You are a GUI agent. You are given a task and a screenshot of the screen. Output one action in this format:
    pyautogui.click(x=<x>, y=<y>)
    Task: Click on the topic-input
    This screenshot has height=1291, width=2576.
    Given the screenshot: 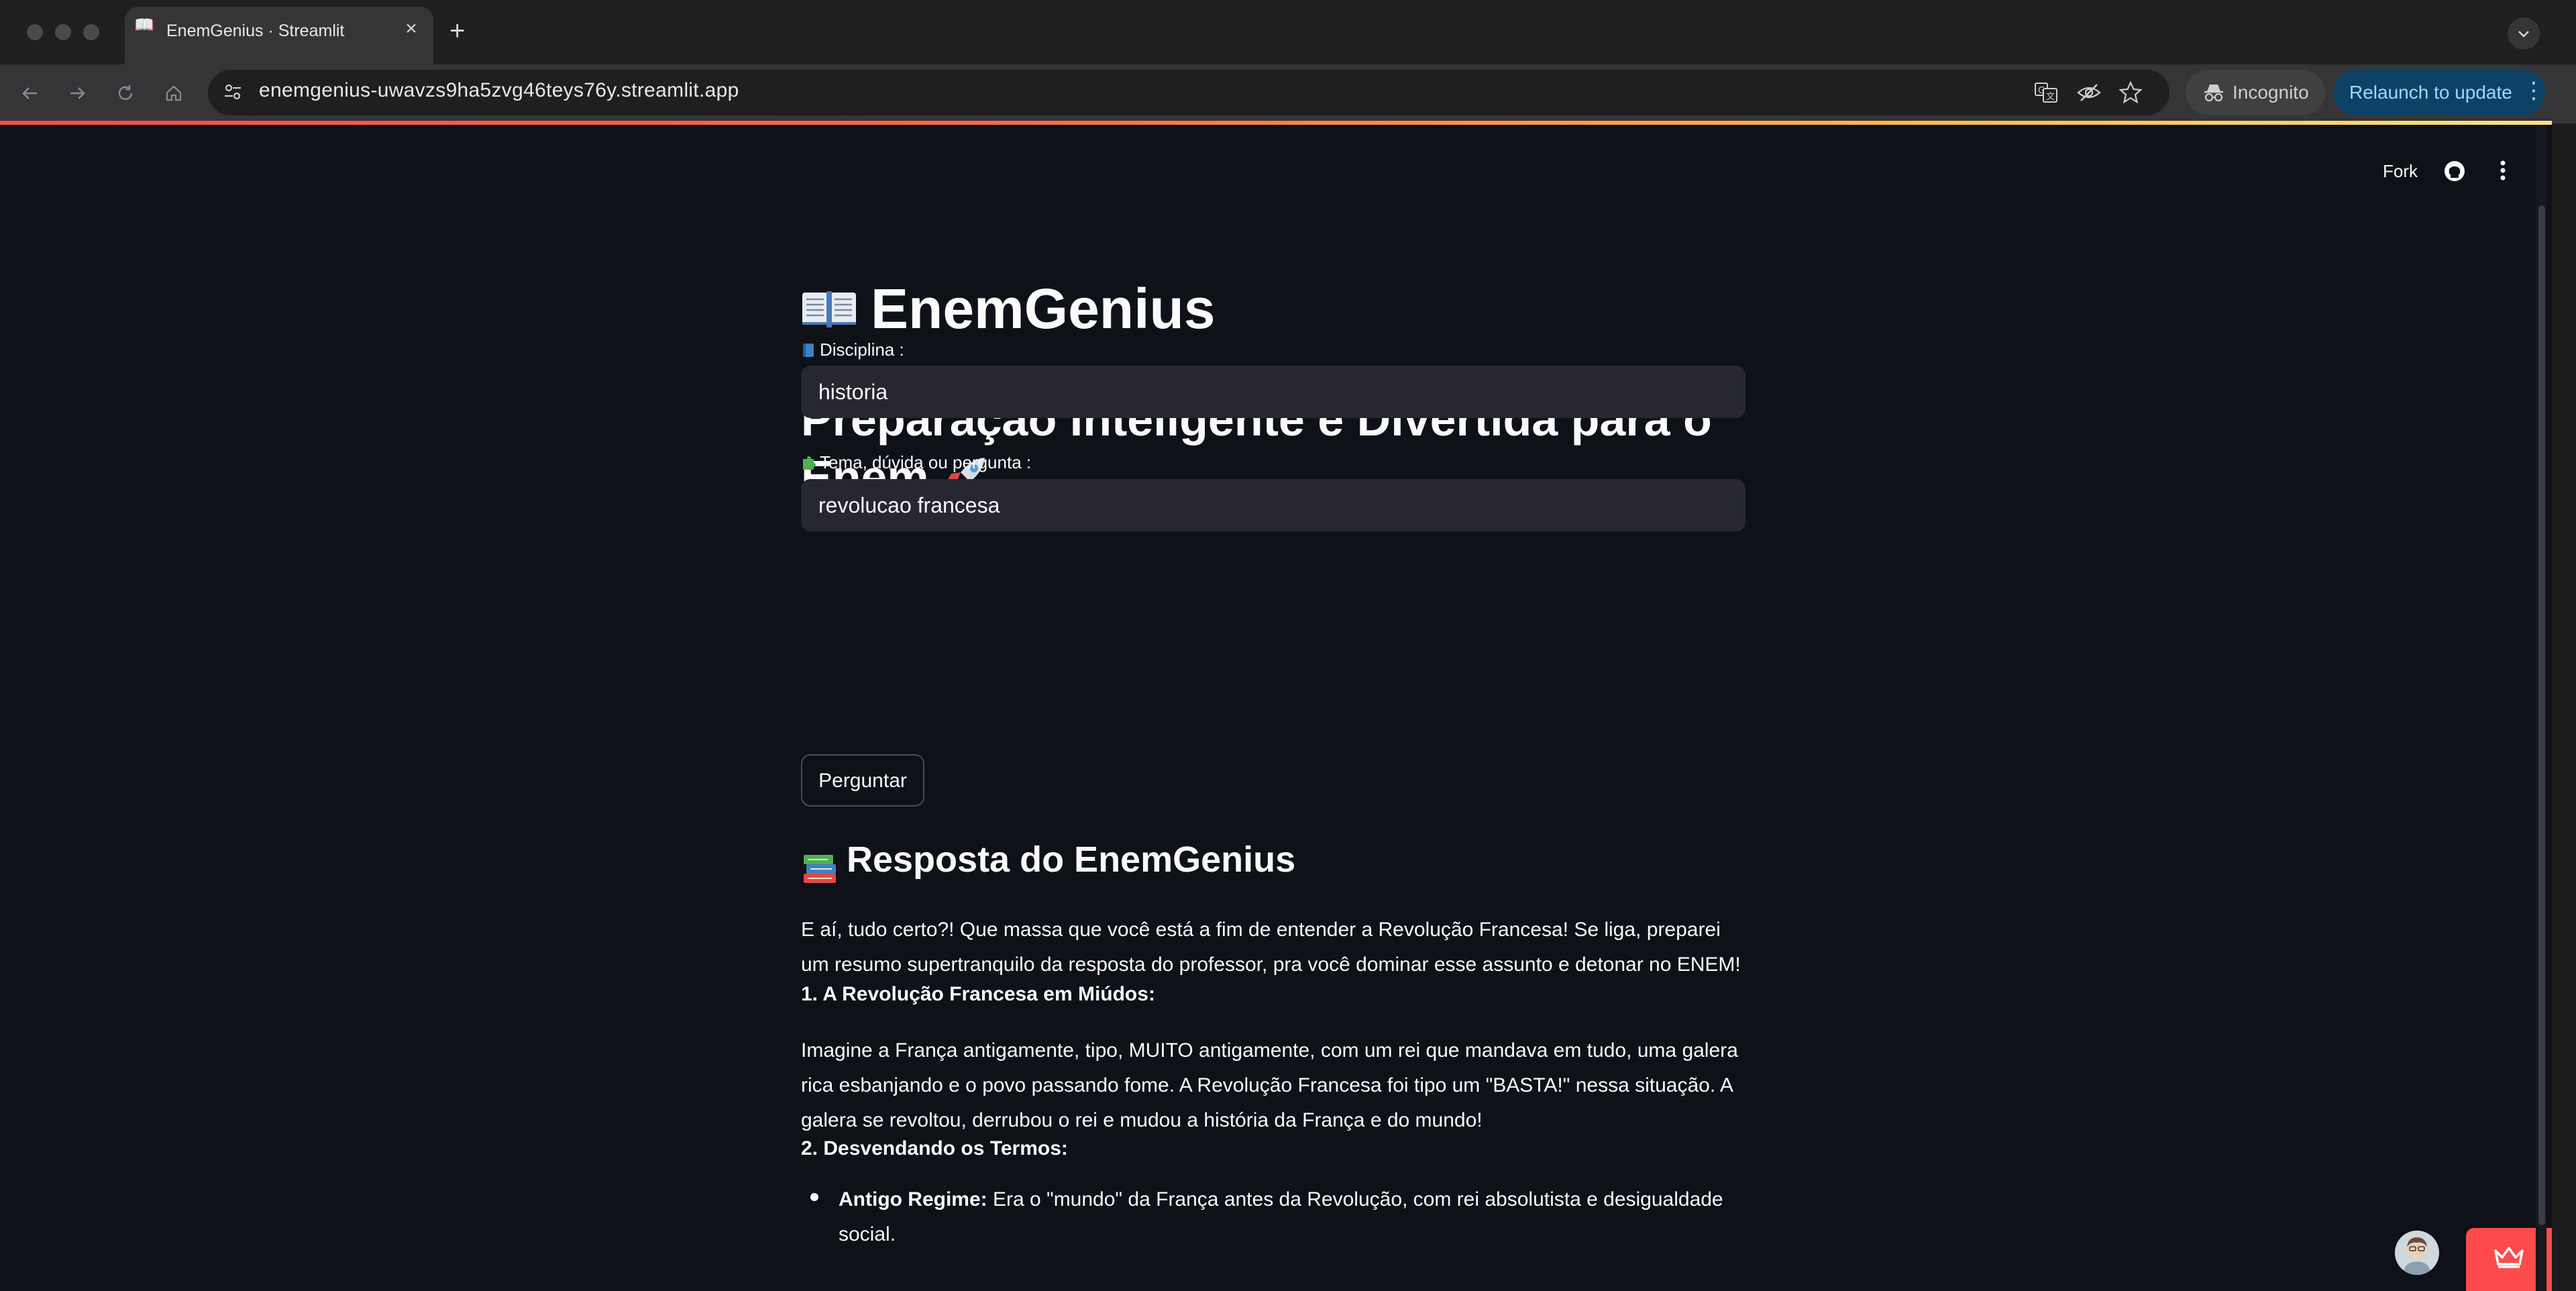 What is the action you would take?
    pyautogui.click(x=1273, y=505)
    